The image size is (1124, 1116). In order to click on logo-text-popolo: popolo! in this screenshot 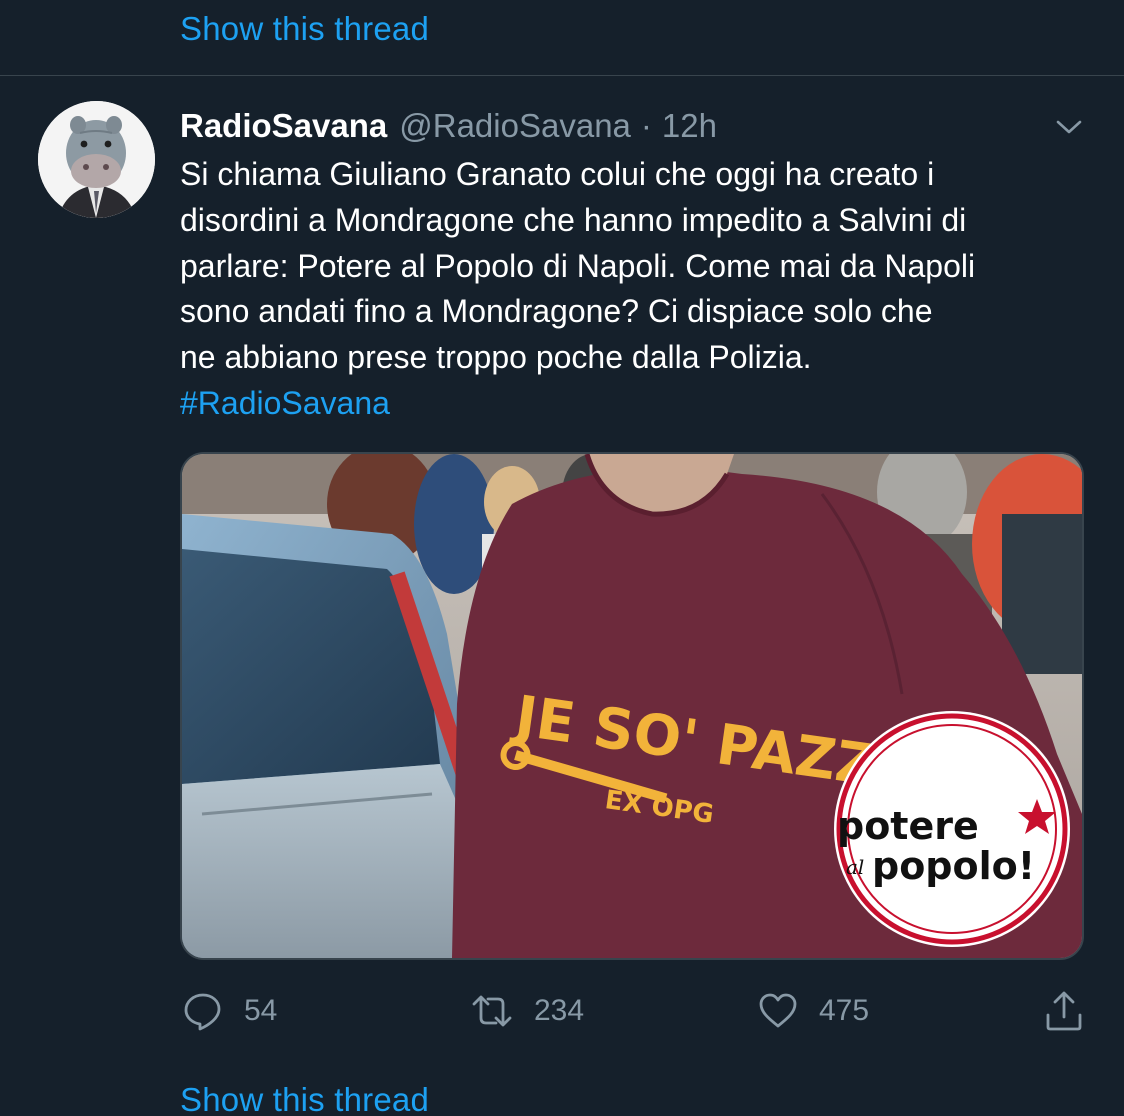, I will do `click(953, 866)`.